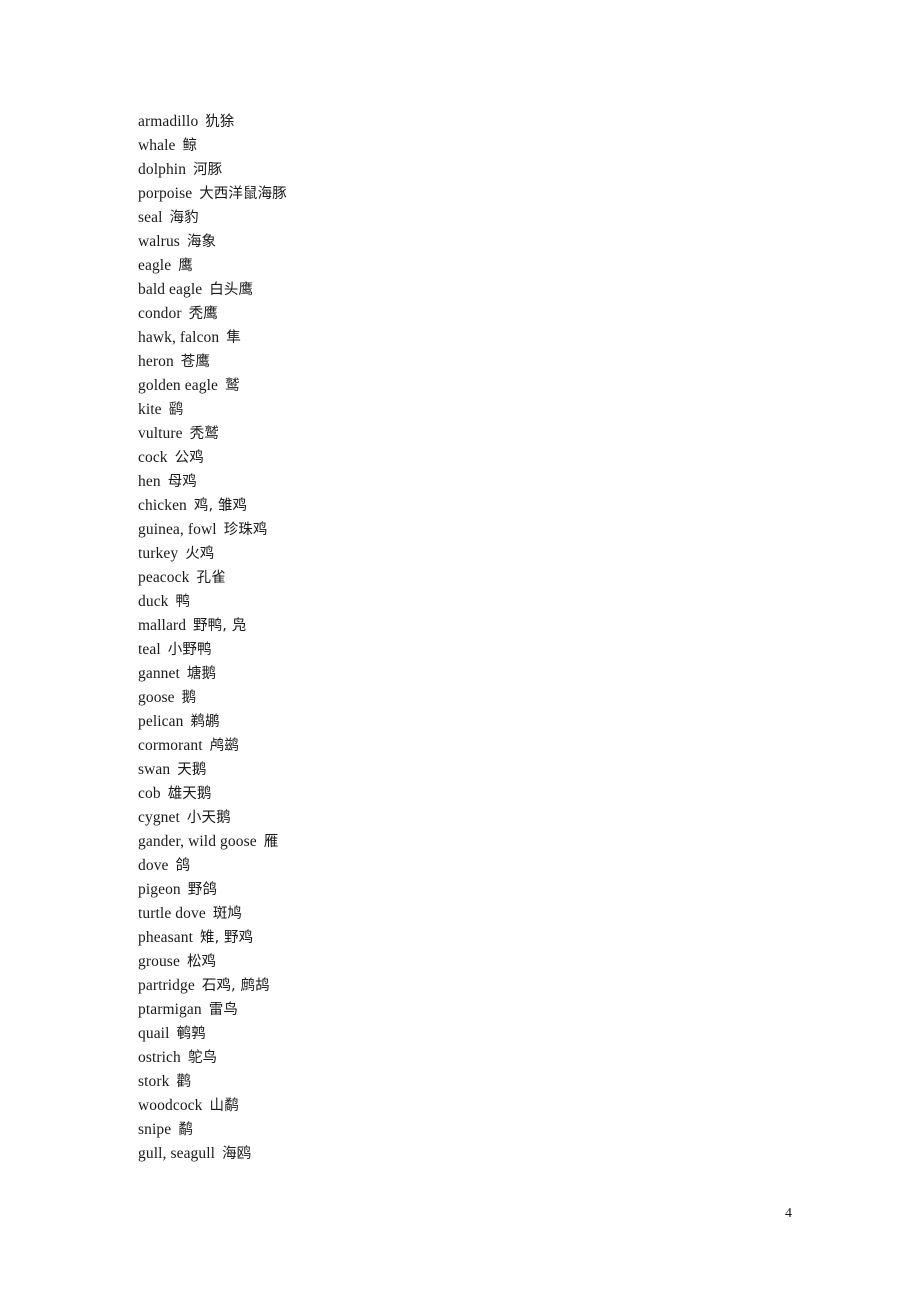 This screenshot has width=920, height=1302. Describe the element at coordinates (231, 290) in the screenshot. I see `entry-gloss: 白头鹰` at that location.